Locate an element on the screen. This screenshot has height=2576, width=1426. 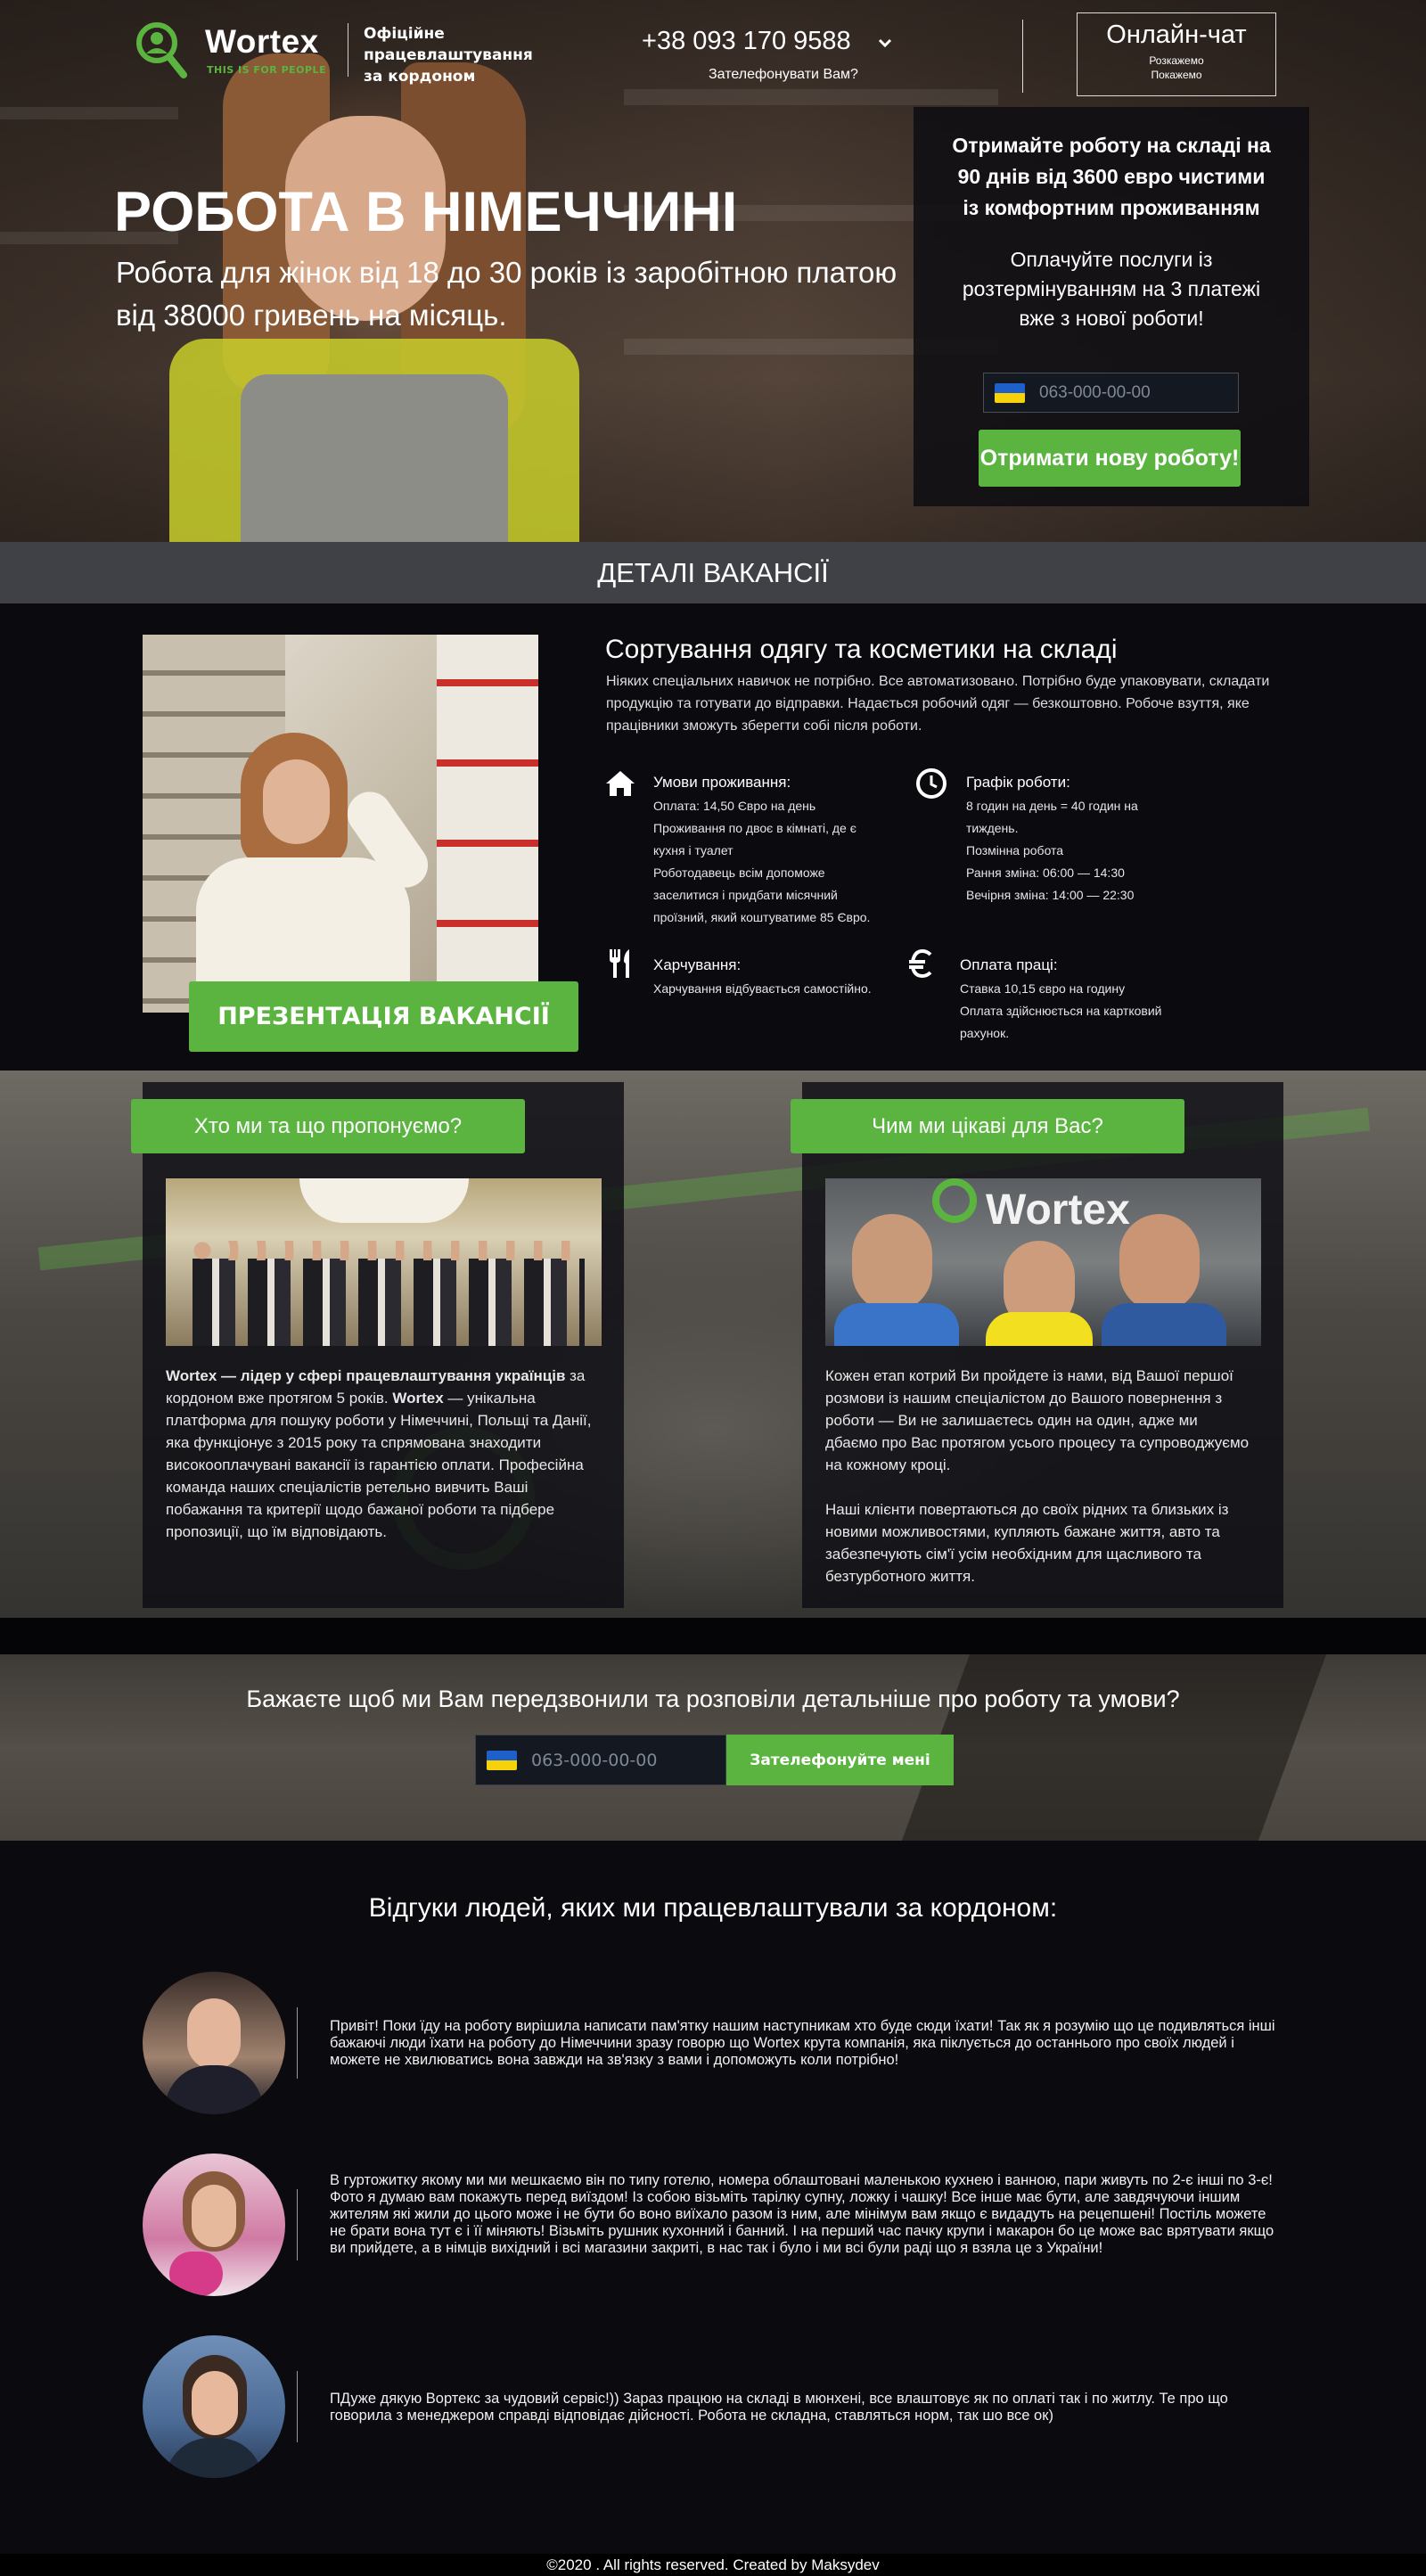
vacancy-photo is located at coordinates (340, 824).